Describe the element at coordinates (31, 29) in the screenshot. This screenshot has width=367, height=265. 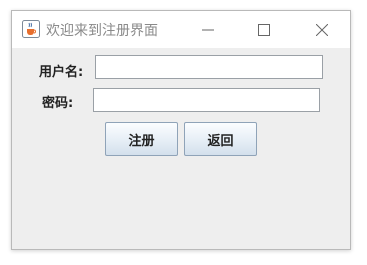
I see `java-app-icon` at that location.